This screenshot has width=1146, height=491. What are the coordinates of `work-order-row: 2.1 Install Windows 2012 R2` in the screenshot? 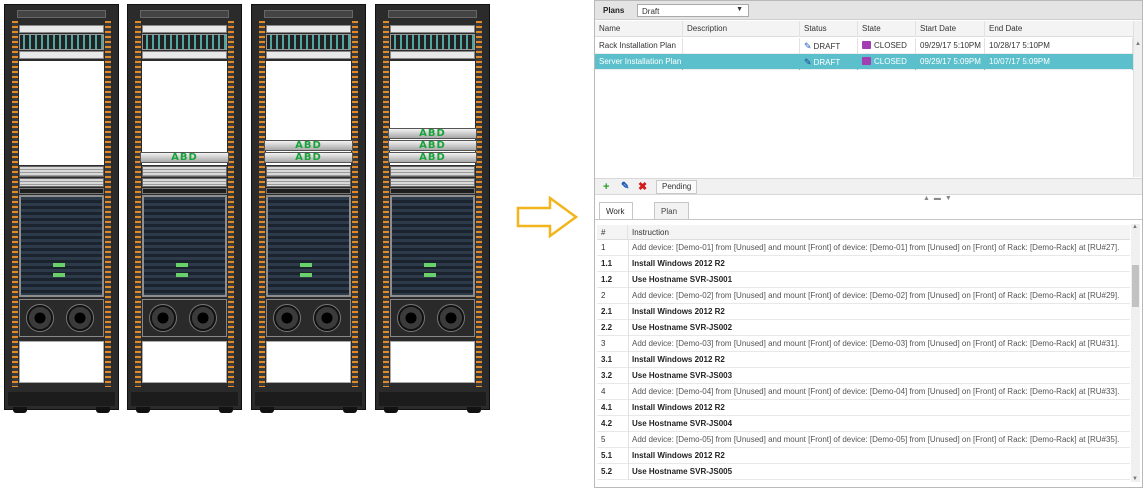 It's located at (863, 312).